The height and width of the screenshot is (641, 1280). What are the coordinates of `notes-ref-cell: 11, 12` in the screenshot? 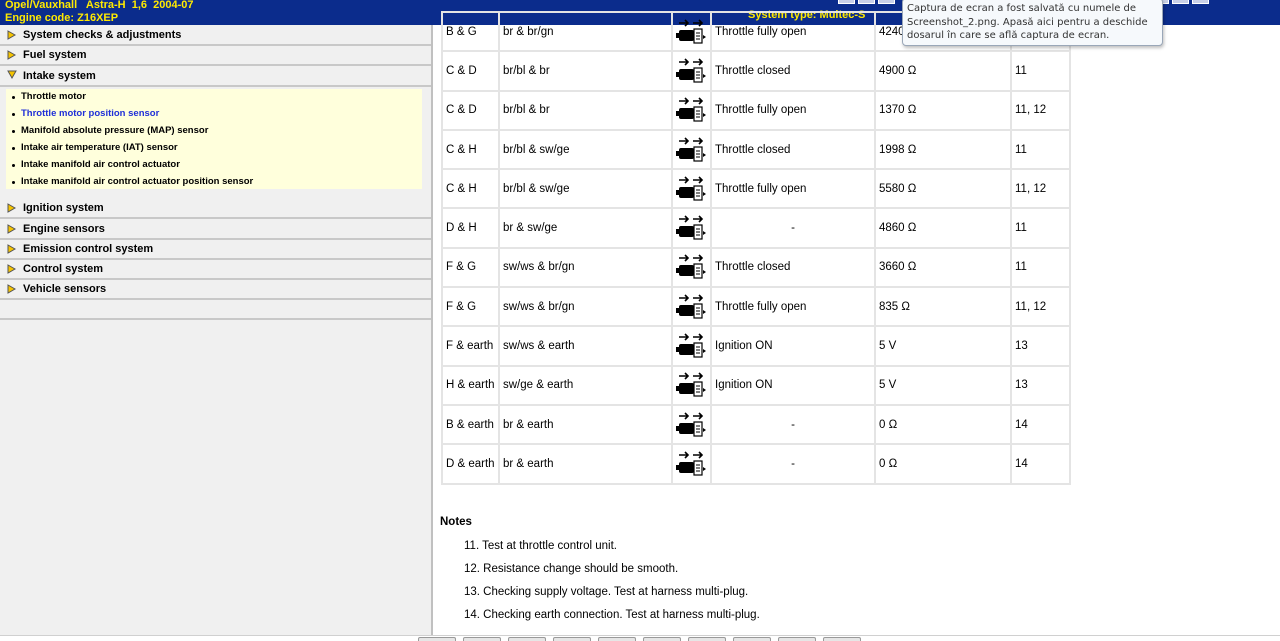 It's located at (1040, 307).